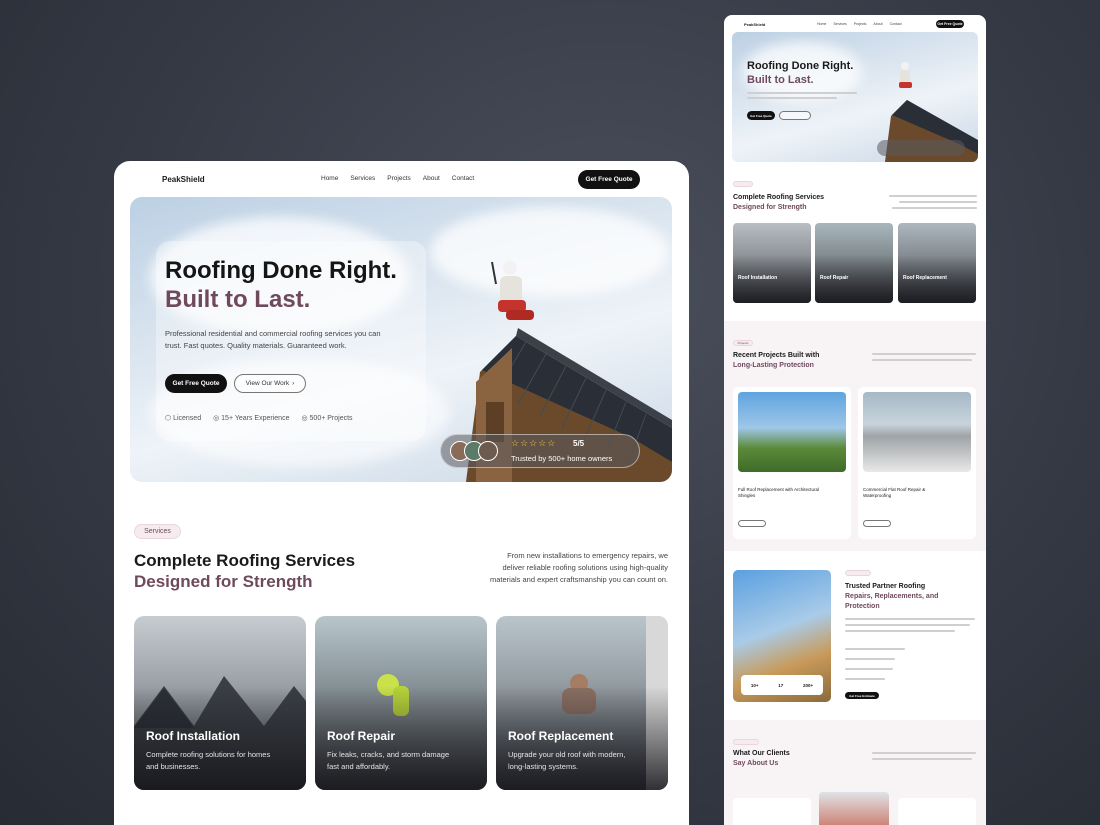 This screenshot has width=1100, height=825. I want to click on projects-pill: Projects, so click(743, 343).